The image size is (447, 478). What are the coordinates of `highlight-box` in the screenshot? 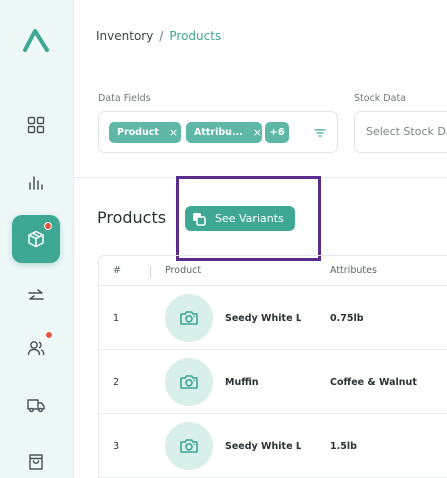 It's located at (248, 218).